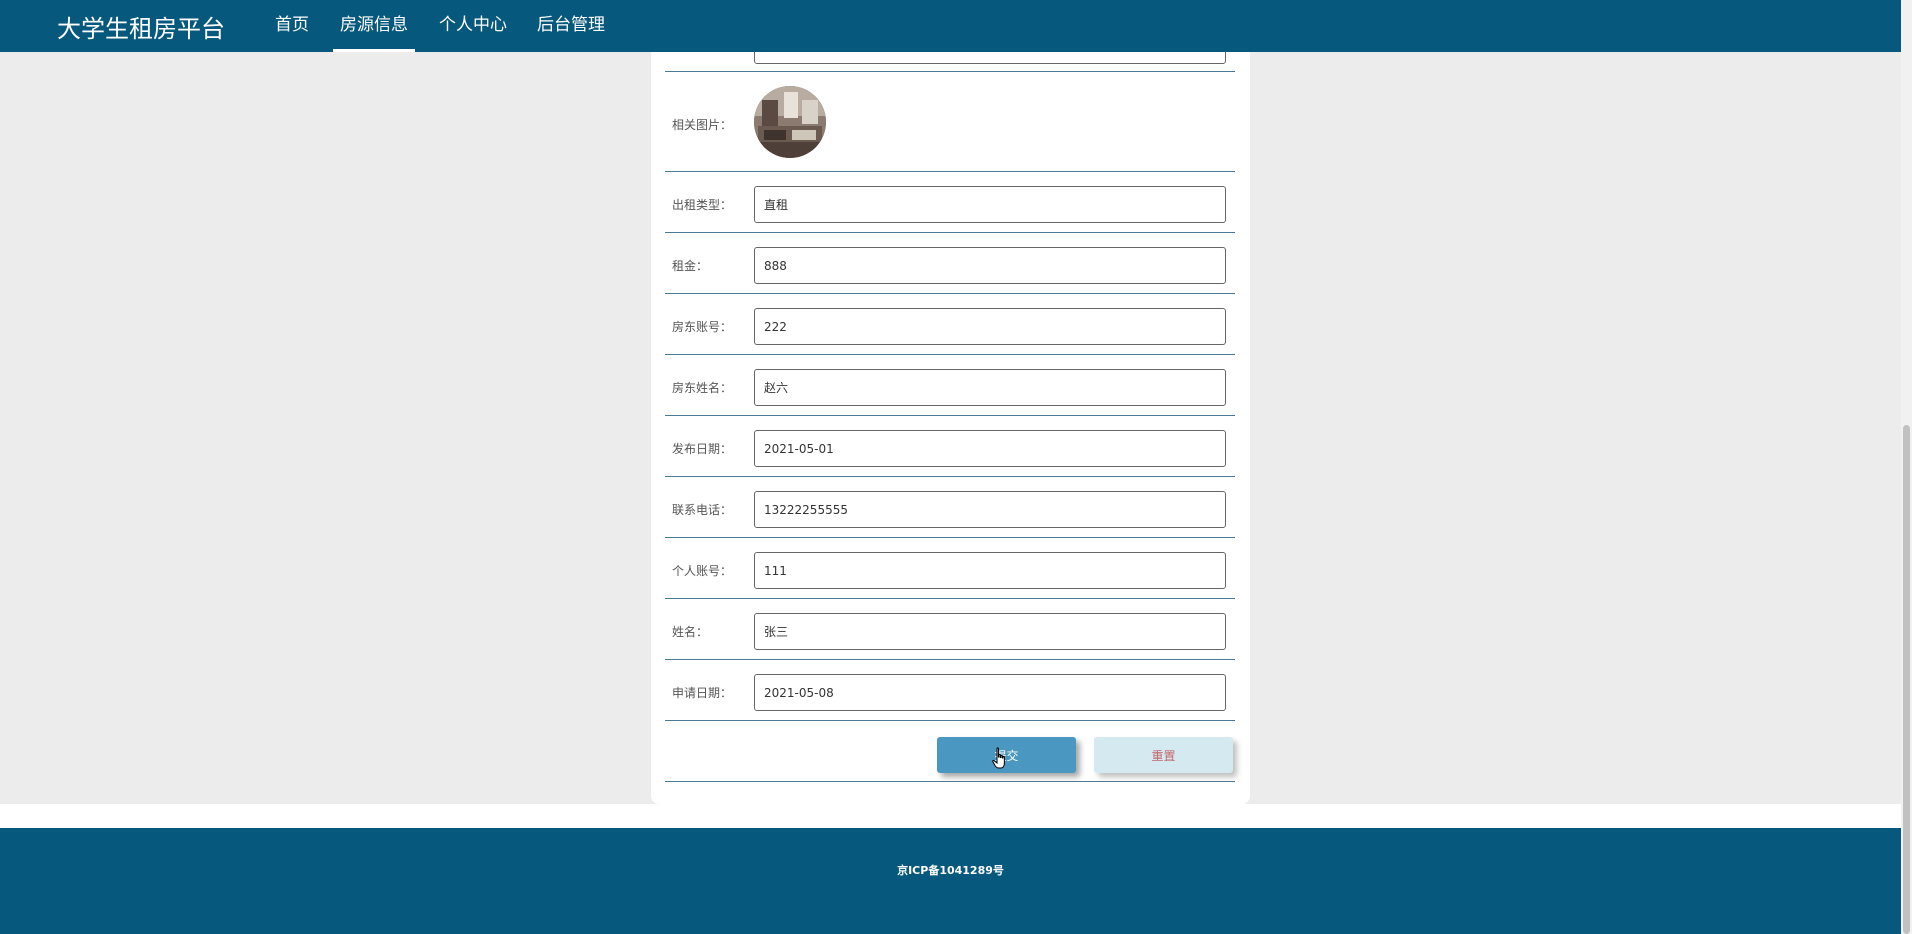 This screenshot has width=1912, height=934. I want to click on room-photo, so click(790, 122).